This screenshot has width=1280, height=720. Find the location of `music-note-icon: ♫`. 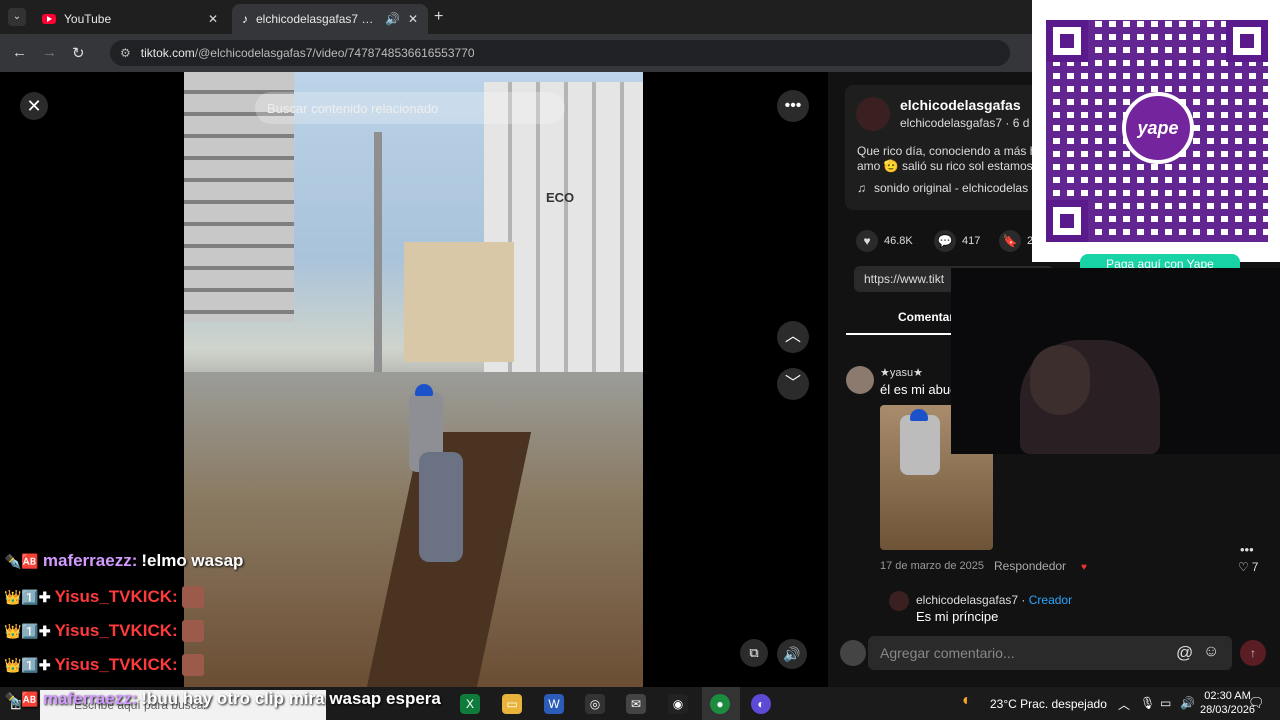

music-note-icon: ♫ is located at coordinates (861, 188).